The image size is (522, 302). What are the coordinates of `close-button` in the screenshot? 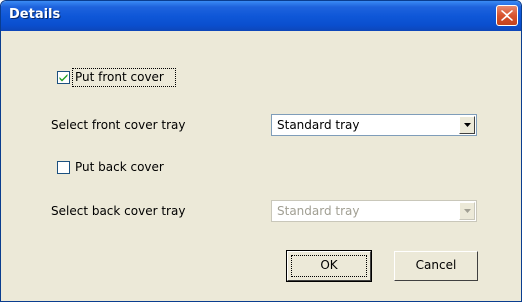 It's located at (507, 15).